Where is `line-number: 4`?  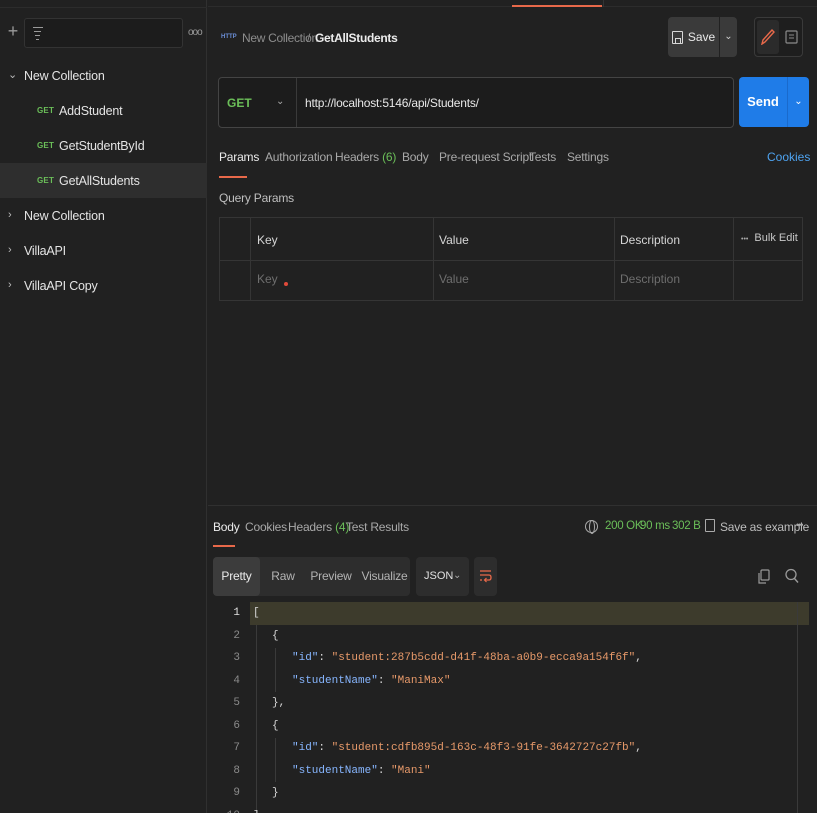
line-number: 4 is located at coordinates (236, 681).